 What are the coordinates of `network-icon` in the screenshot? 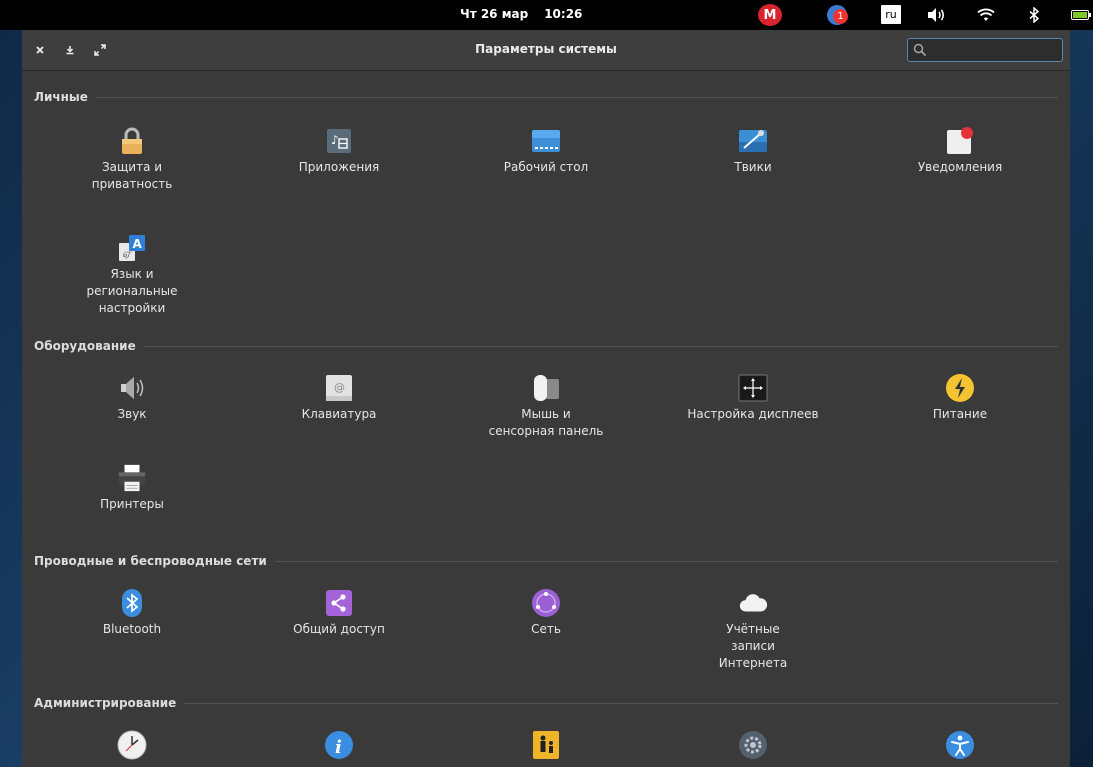 It's located at (546, 603).